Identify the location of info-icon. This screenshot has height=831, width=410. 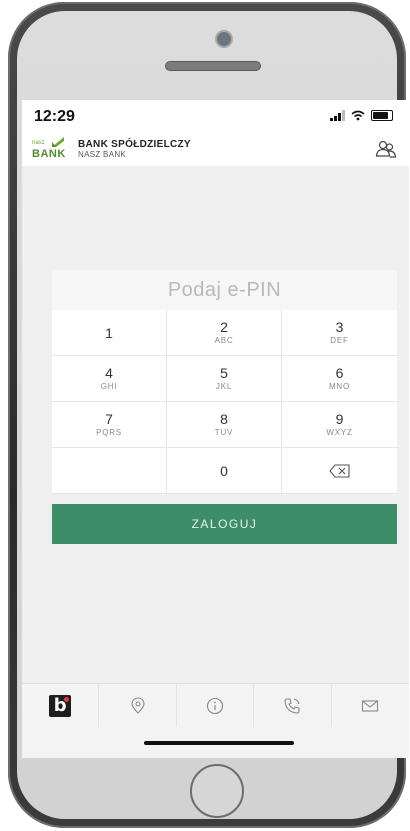
(215, 706).